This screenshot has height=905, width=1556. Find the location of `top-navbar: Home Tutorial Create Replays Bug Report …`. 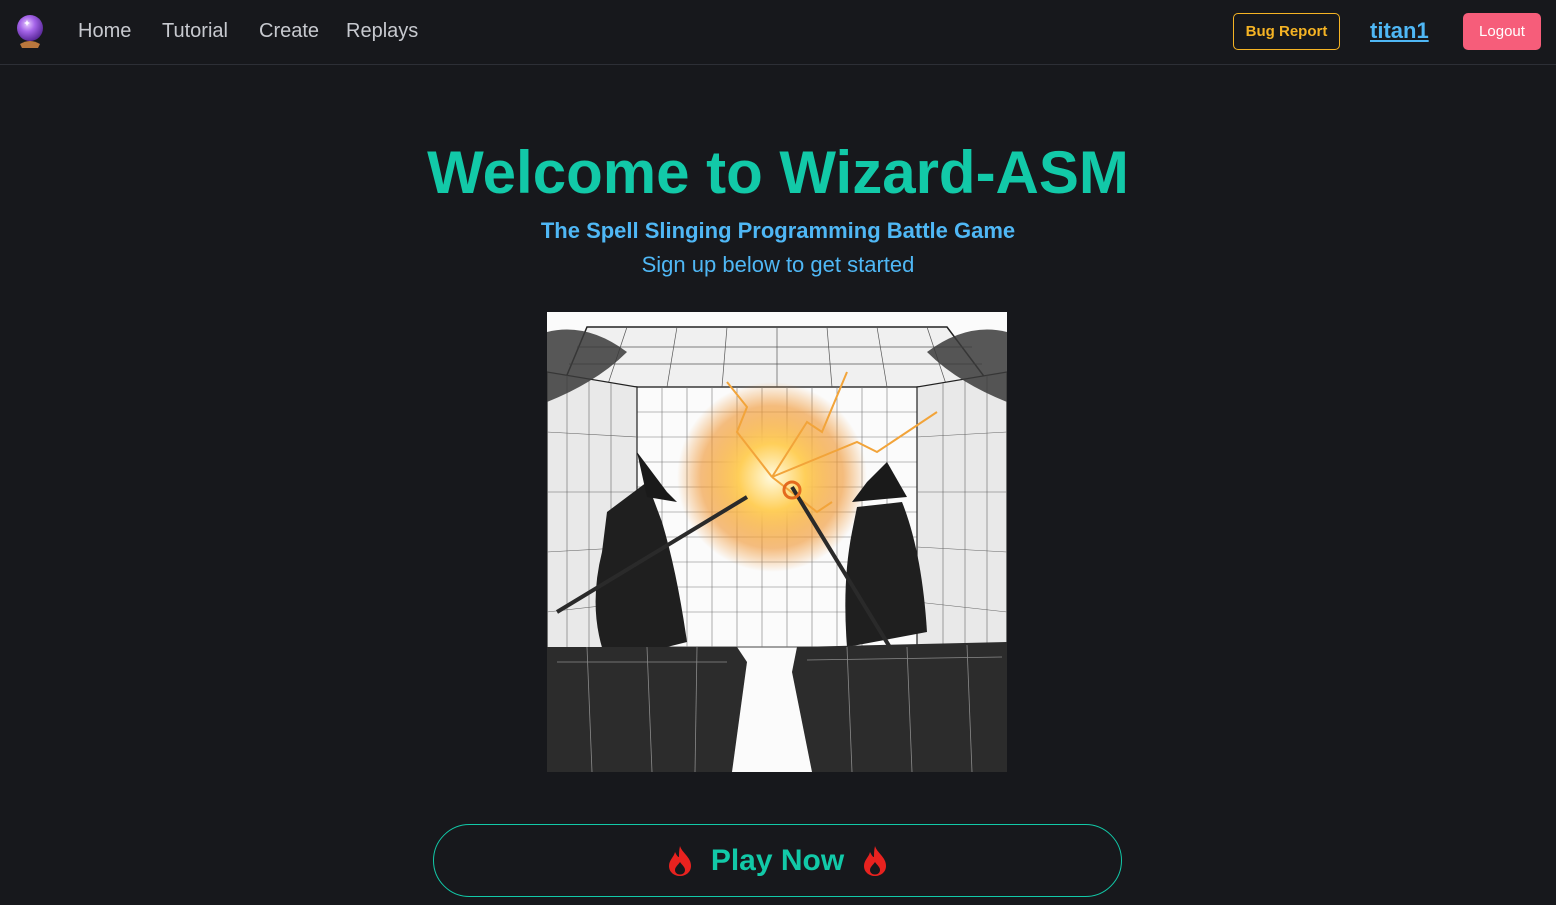

top-navbar: Home Tutorial Create Replays Bug Report … is located at coordinates (778, 32).